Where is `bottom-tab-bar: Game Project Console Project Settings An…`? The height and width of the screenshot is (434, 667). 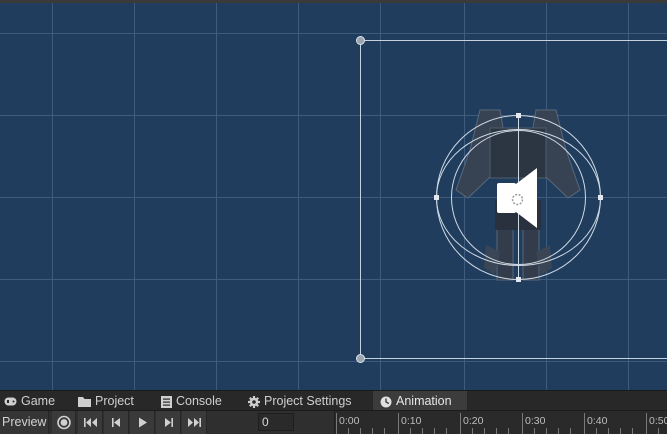
bottom-tab-bar: Game Project Console Project Settings An… is located at coordinates (333, 400).